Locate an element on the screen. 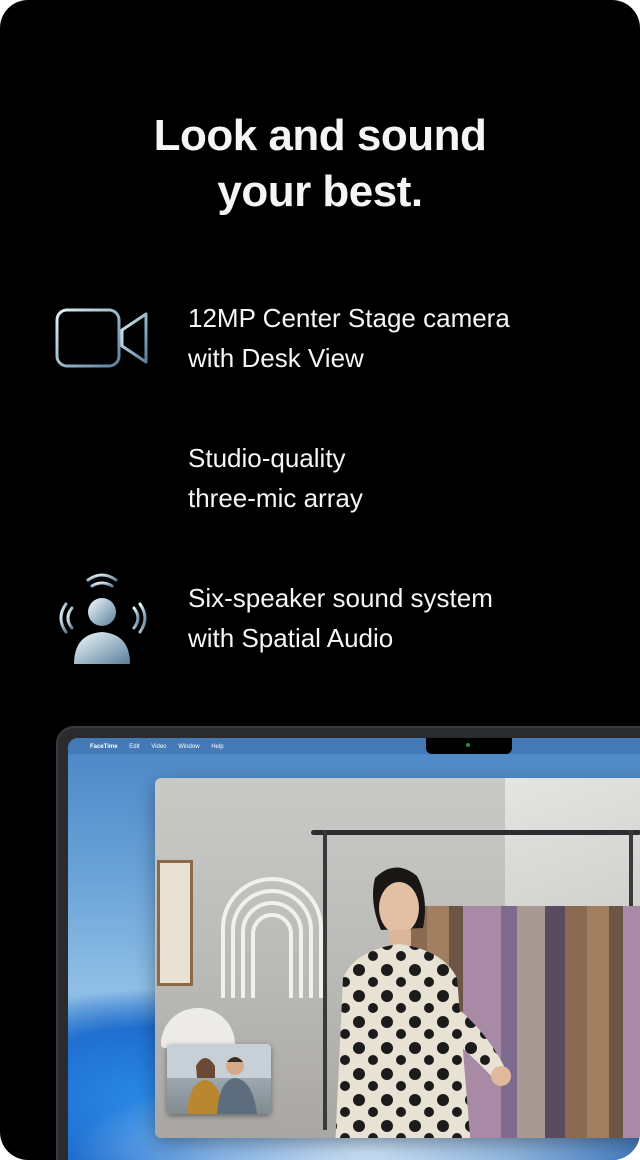 The height and width of the screenshot is (1160, 640). headline-line-2: your best. is located at coordinates (320, 191).